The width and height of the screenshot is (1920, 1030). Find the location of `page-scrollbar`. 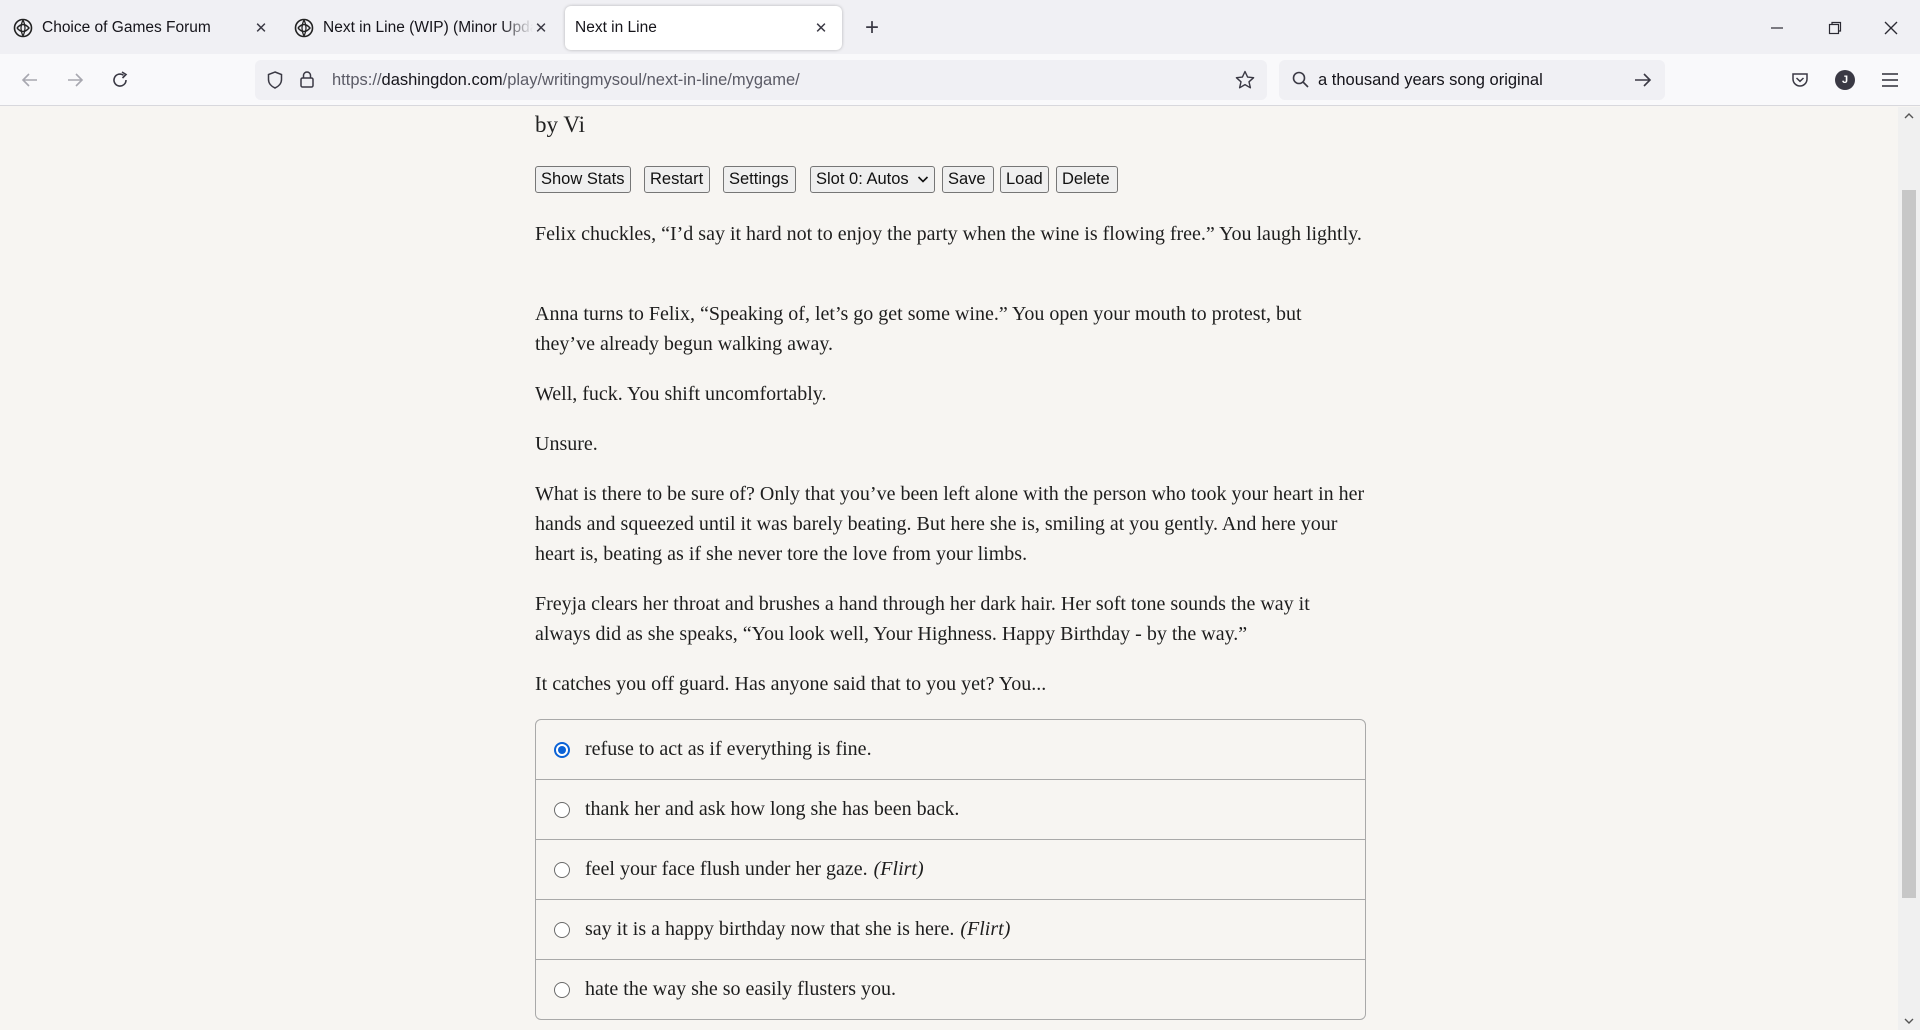

page-scrollbar is located at coordinates (1909, 568).